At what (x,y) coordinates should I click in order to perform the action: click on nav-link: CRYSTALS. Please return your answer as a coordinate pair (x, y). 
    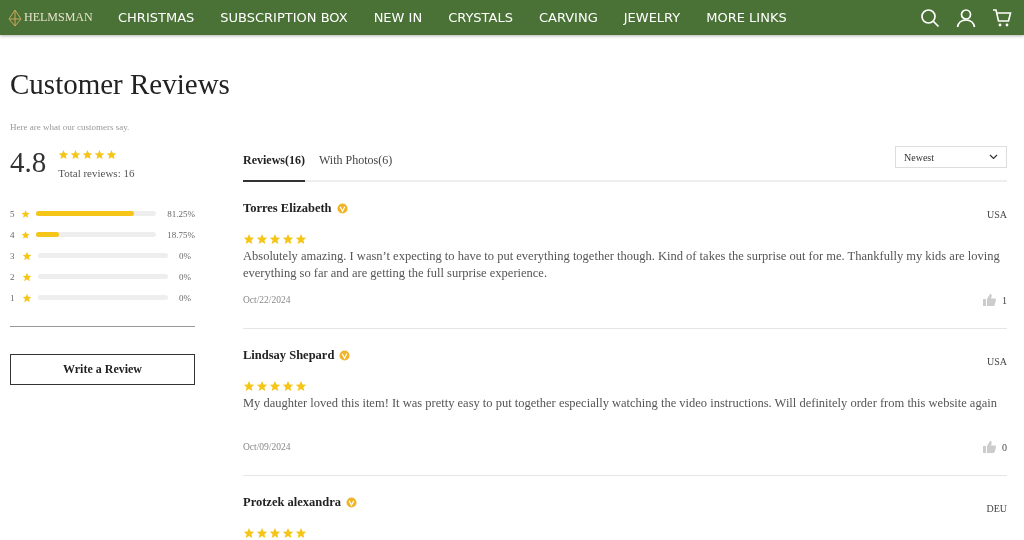
    Looking at the image, I should click on (480, 17).